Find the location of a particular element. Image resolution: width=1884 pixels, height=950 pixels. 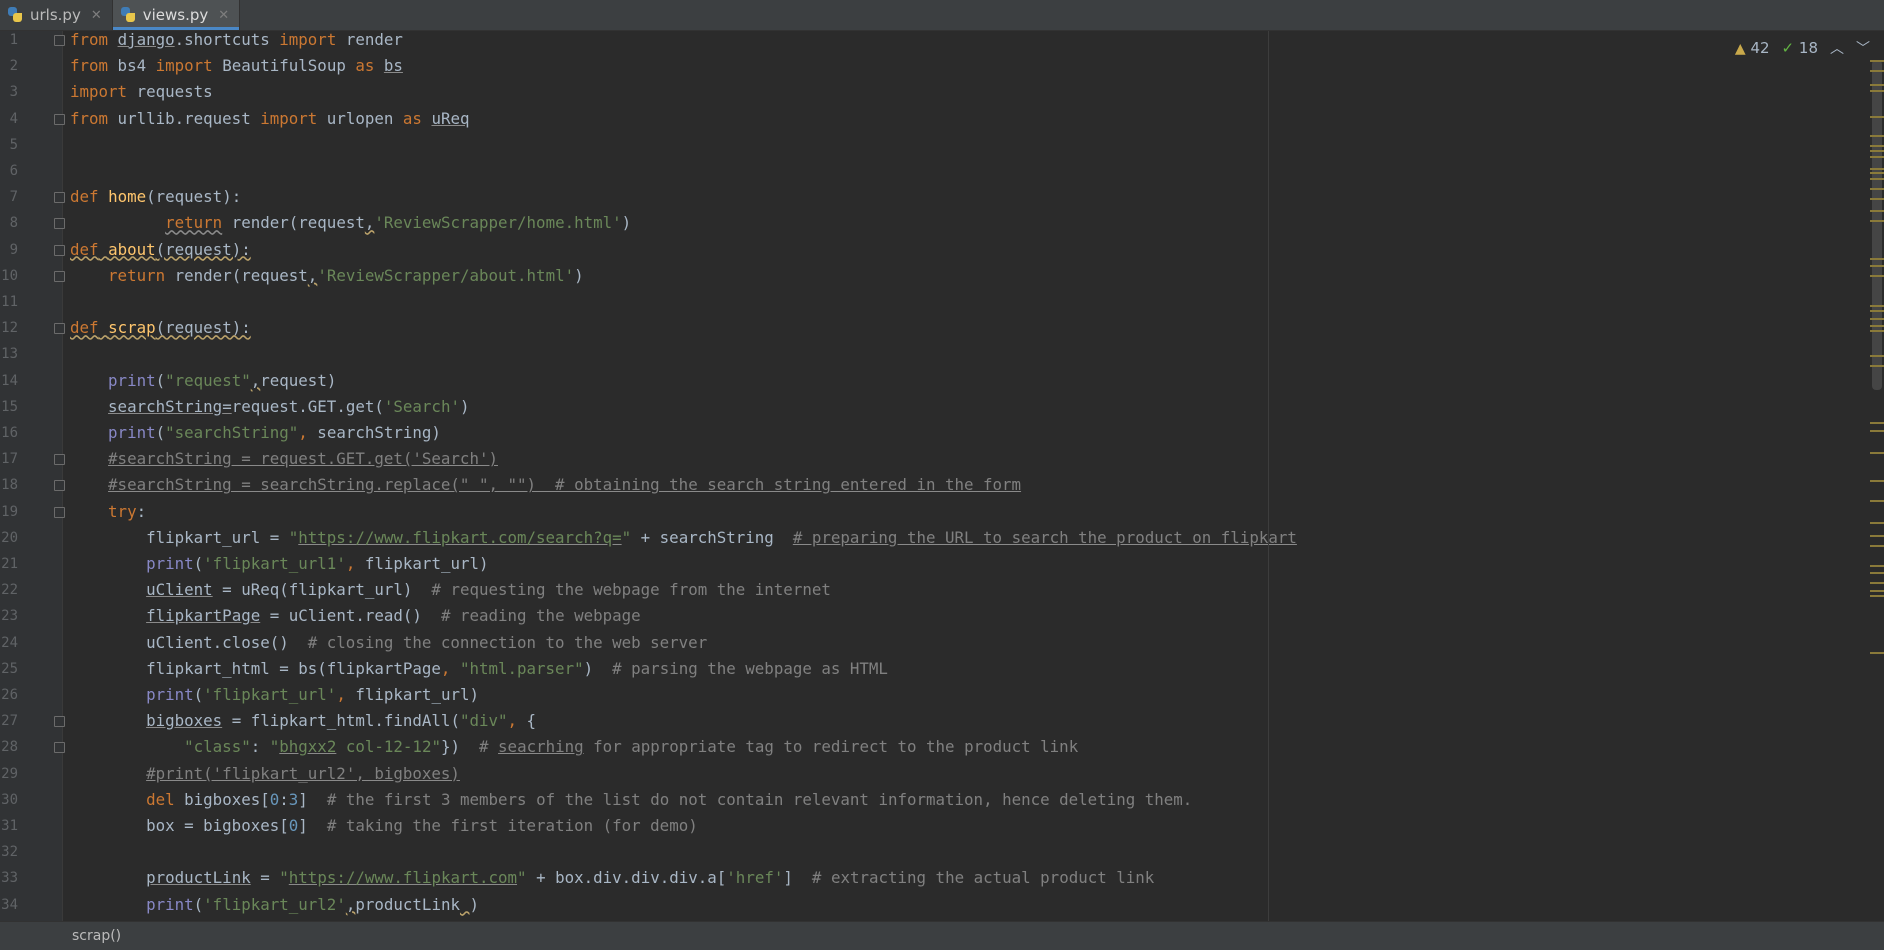

code-line: try: is located at coordinates (108, 512).